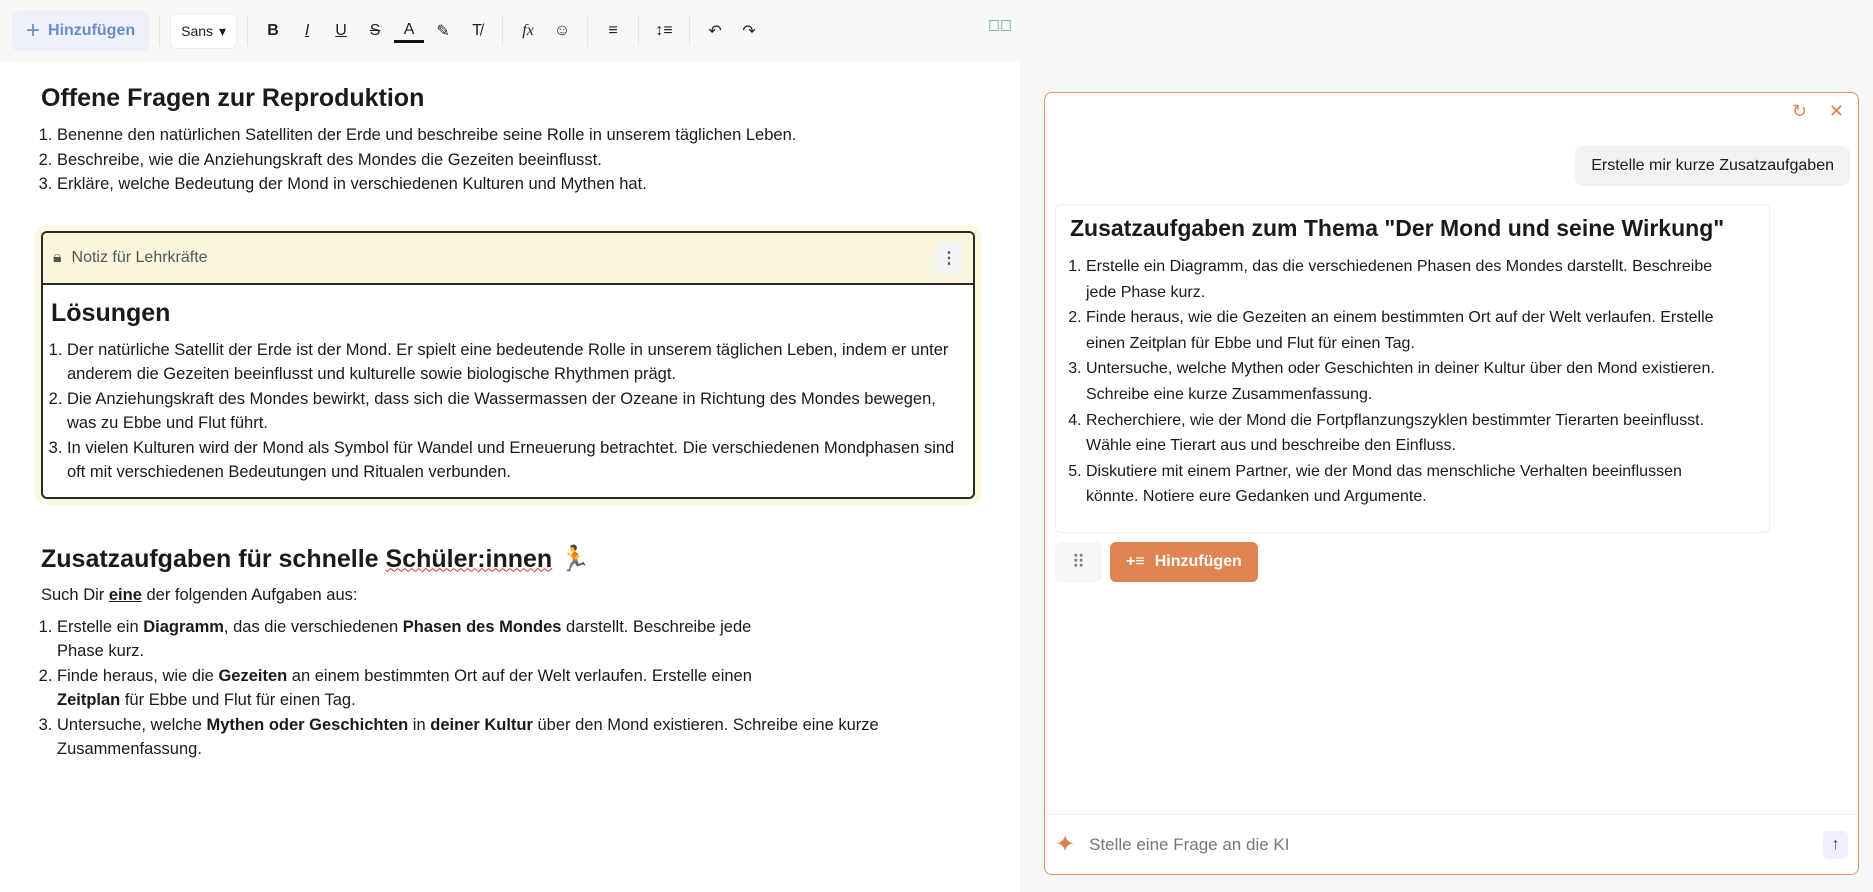  What do you see at coordinates (562, 31) in the screenshot?
I see `emoji-icon: ☺` at bounding box center [562, 31].